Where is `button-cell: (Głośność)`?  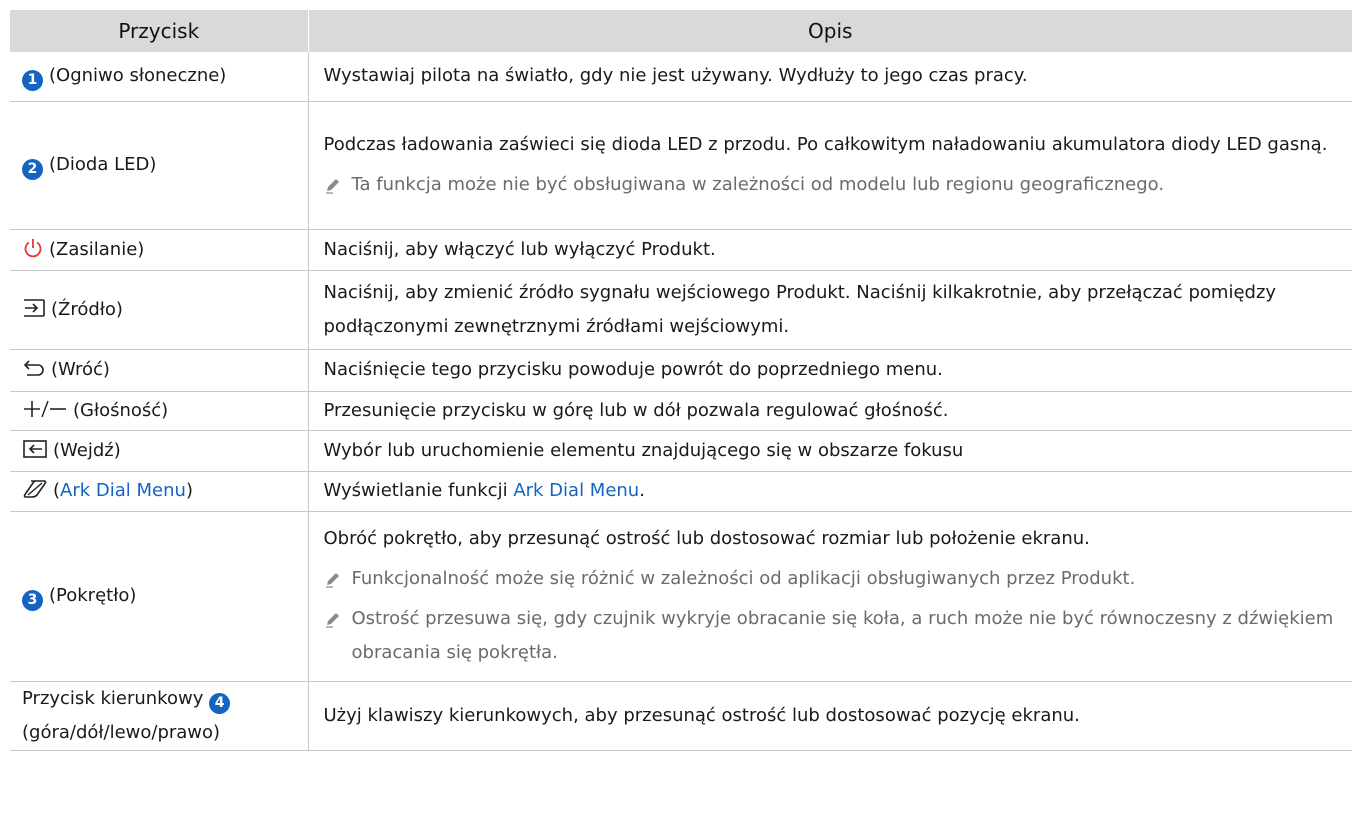 button-cell: (Głośność) is located at coordinates (159, 411).